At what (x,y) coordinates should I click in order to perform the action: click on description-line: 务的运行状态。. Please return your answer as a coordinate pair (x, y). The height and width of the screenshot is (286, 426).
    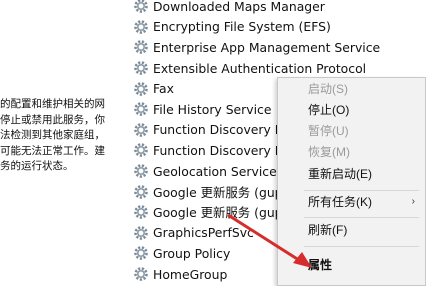
    Looking at the image, I should click on (37, 166).